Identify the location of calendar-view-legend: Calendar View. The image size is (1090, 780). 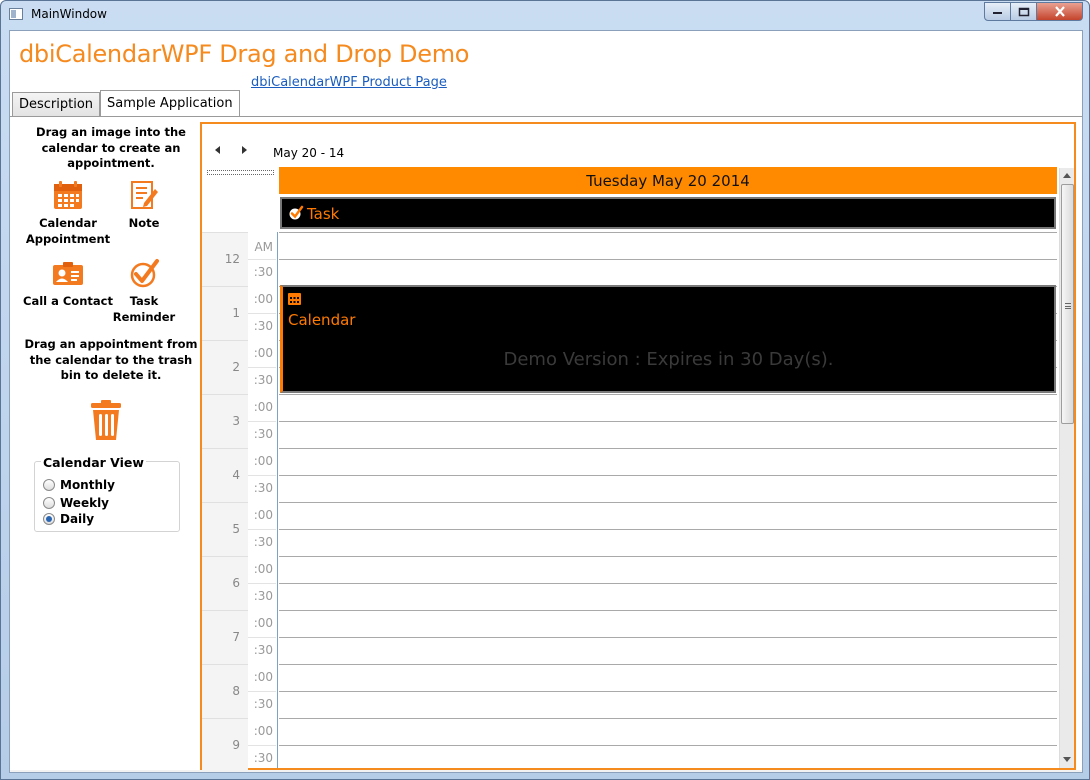
(93, 462).